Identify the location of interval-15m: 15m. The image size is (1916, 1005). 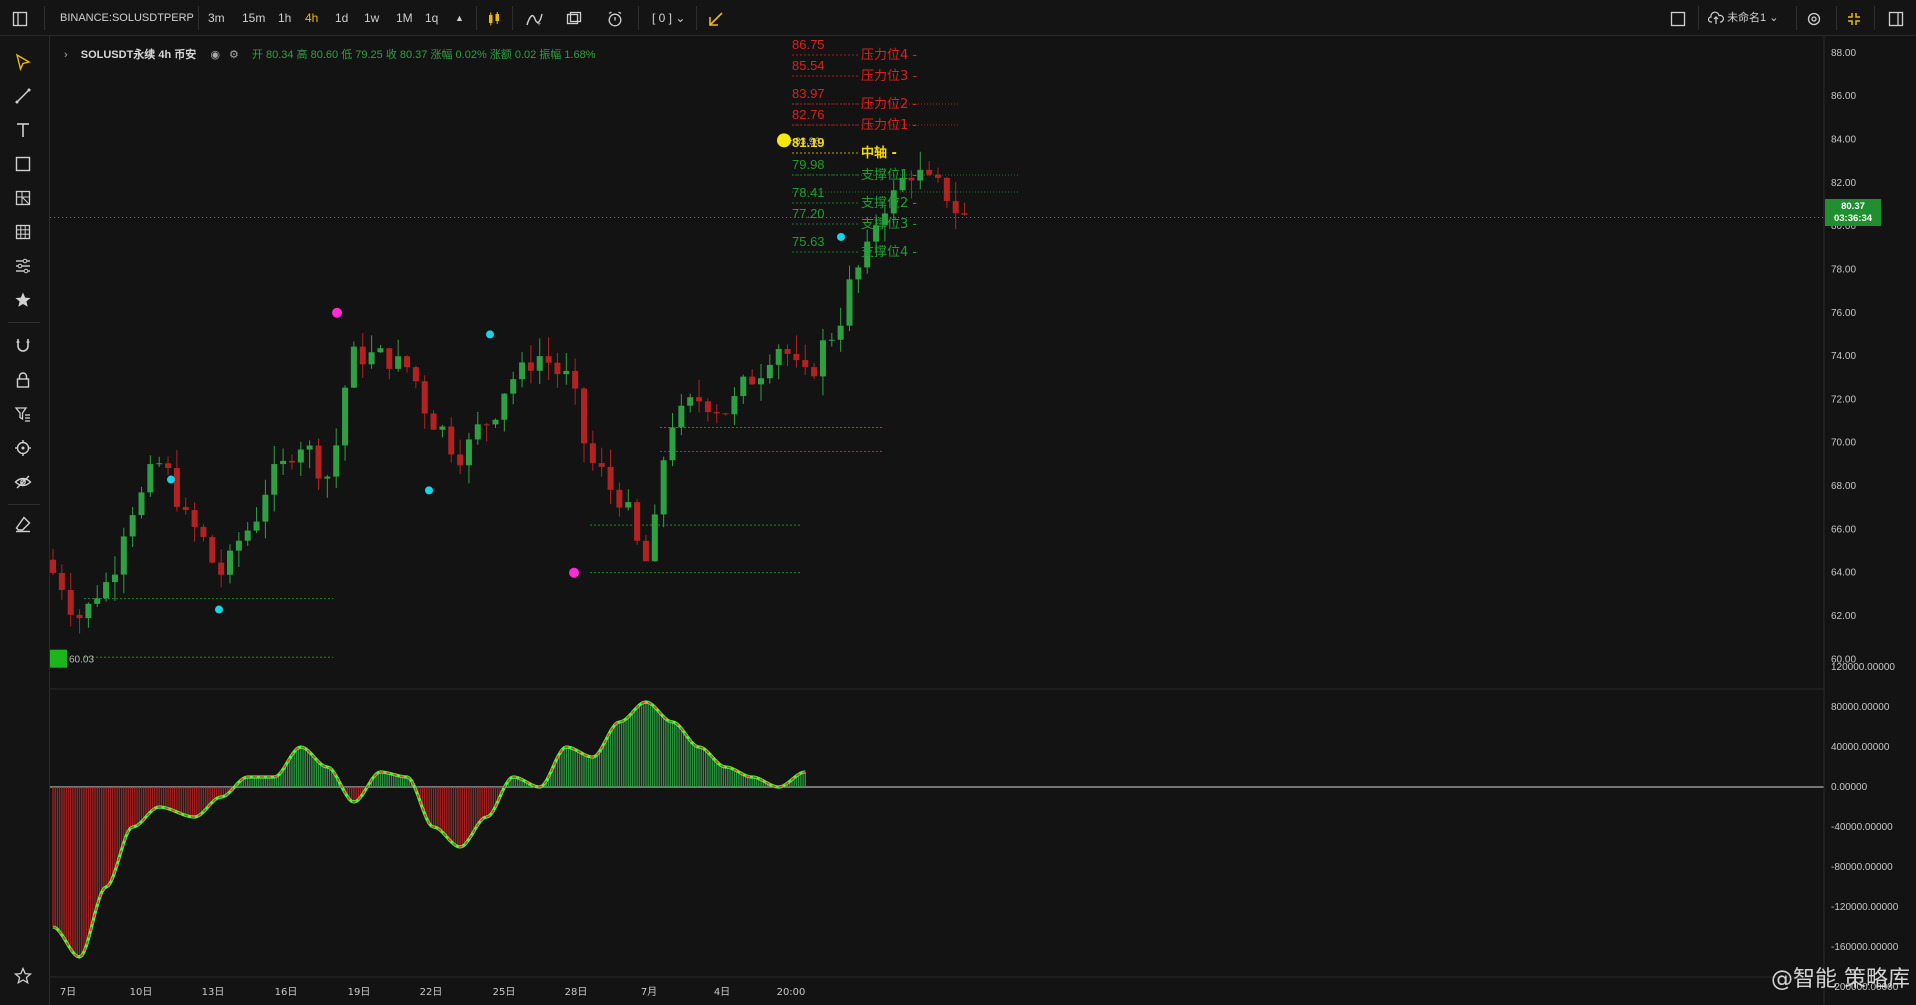
(253, 18).